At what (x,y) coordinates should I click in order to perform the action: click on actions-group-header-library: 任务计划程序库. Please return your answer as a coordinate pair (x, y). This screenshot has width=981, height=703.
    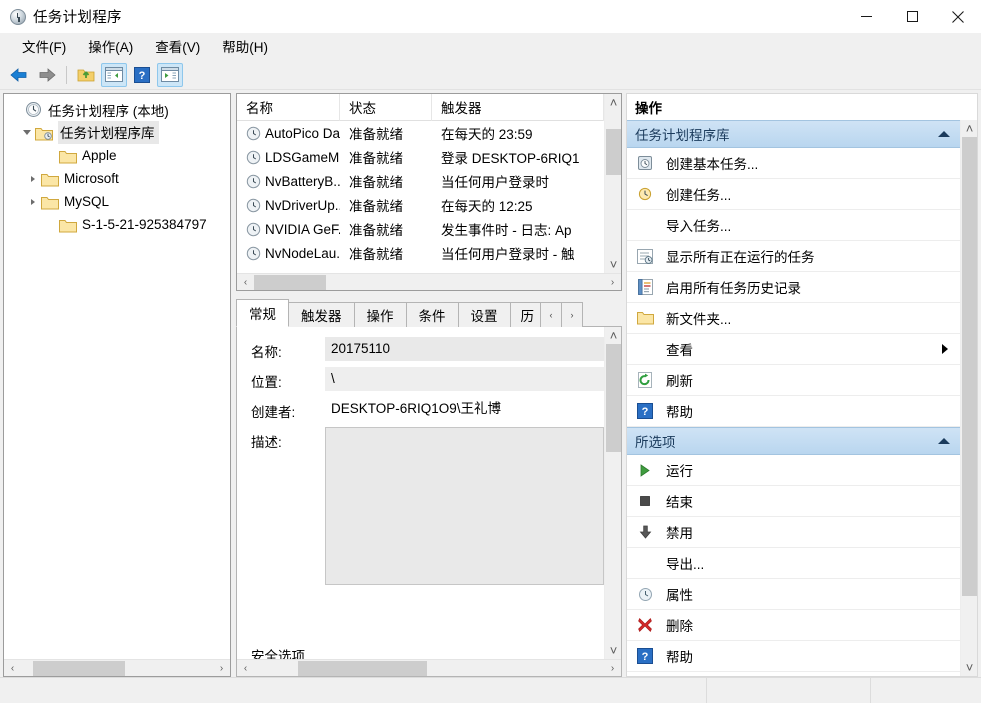
    Looking at the image, I should click on (793, 134).